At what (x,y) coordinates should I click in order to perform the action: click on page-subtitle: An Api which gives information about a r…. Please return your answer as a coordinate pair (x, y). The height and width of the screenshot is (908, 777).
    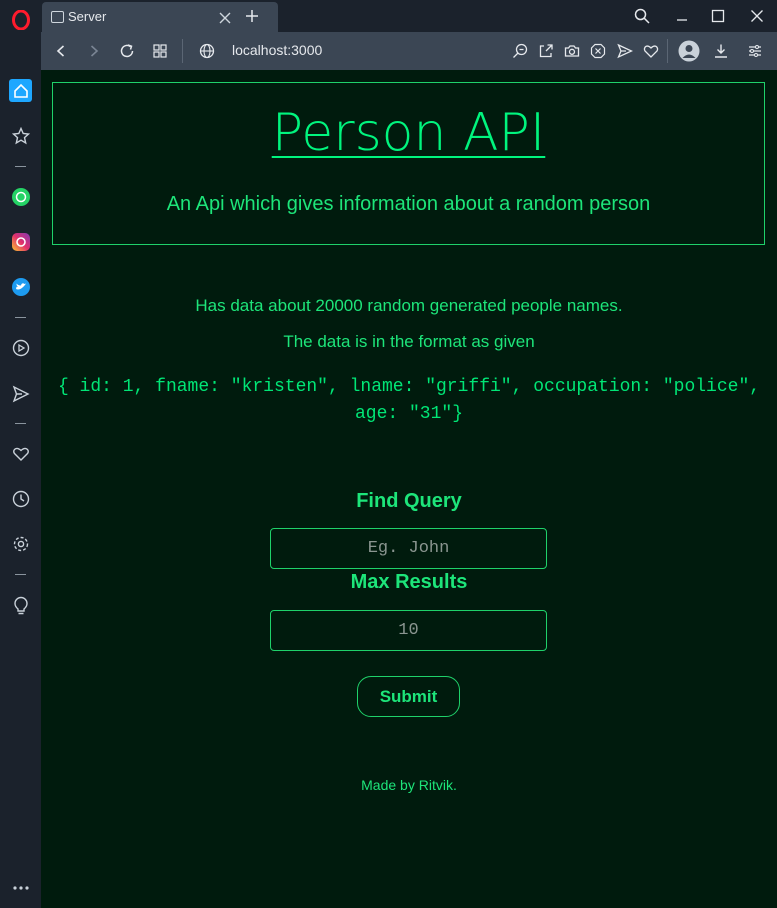
    Looking at the image, I should click on (408, 204).